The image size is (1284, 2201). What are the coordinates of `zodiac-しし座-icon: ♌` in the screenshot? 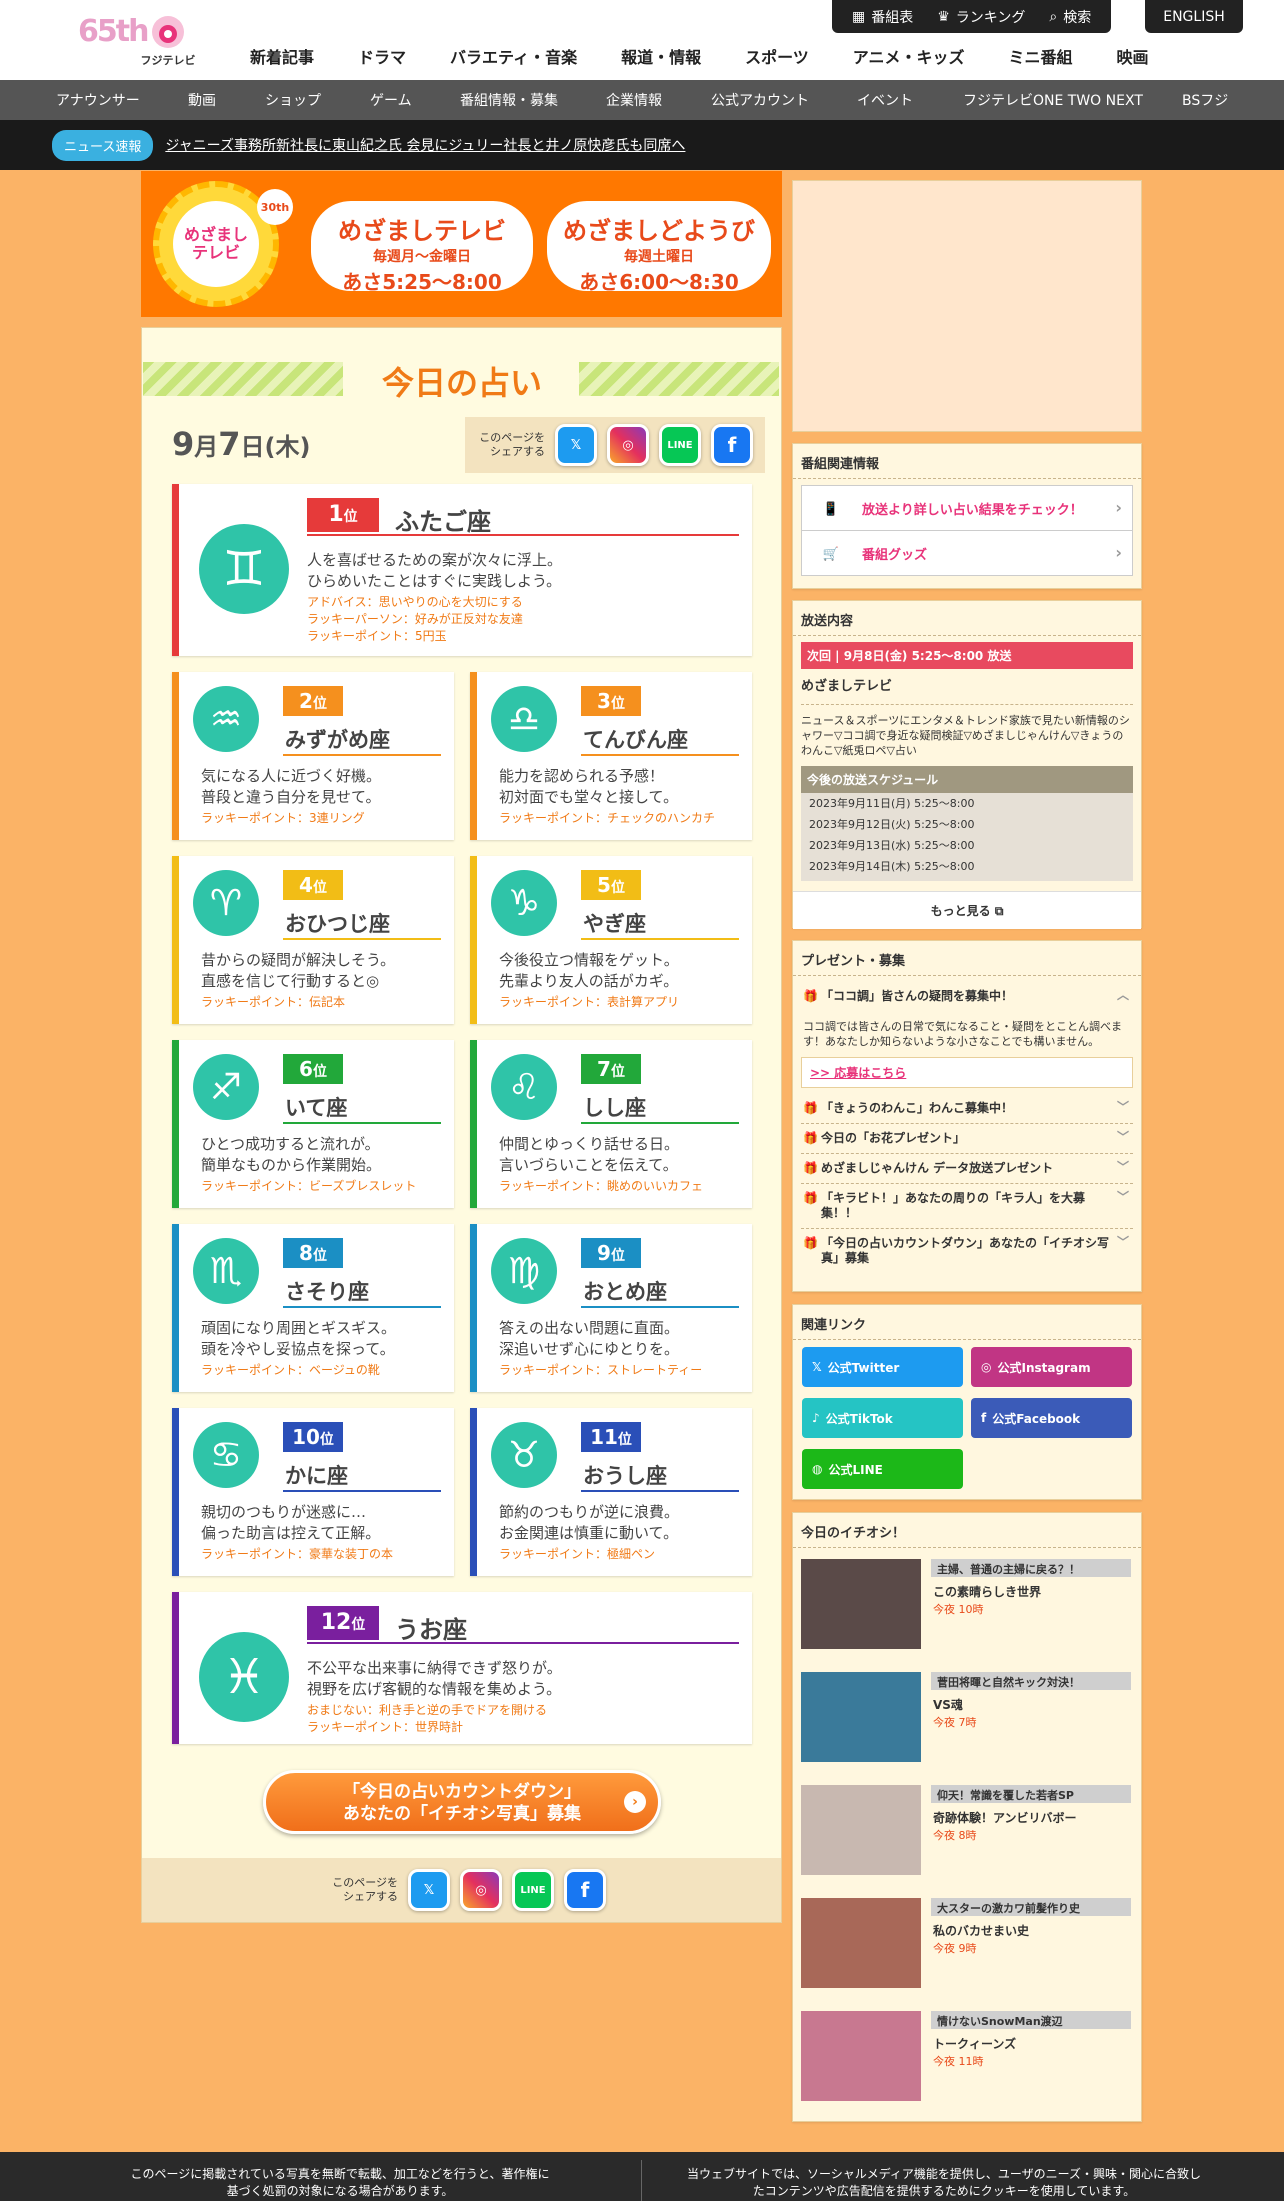 It's located at (524, 1087).